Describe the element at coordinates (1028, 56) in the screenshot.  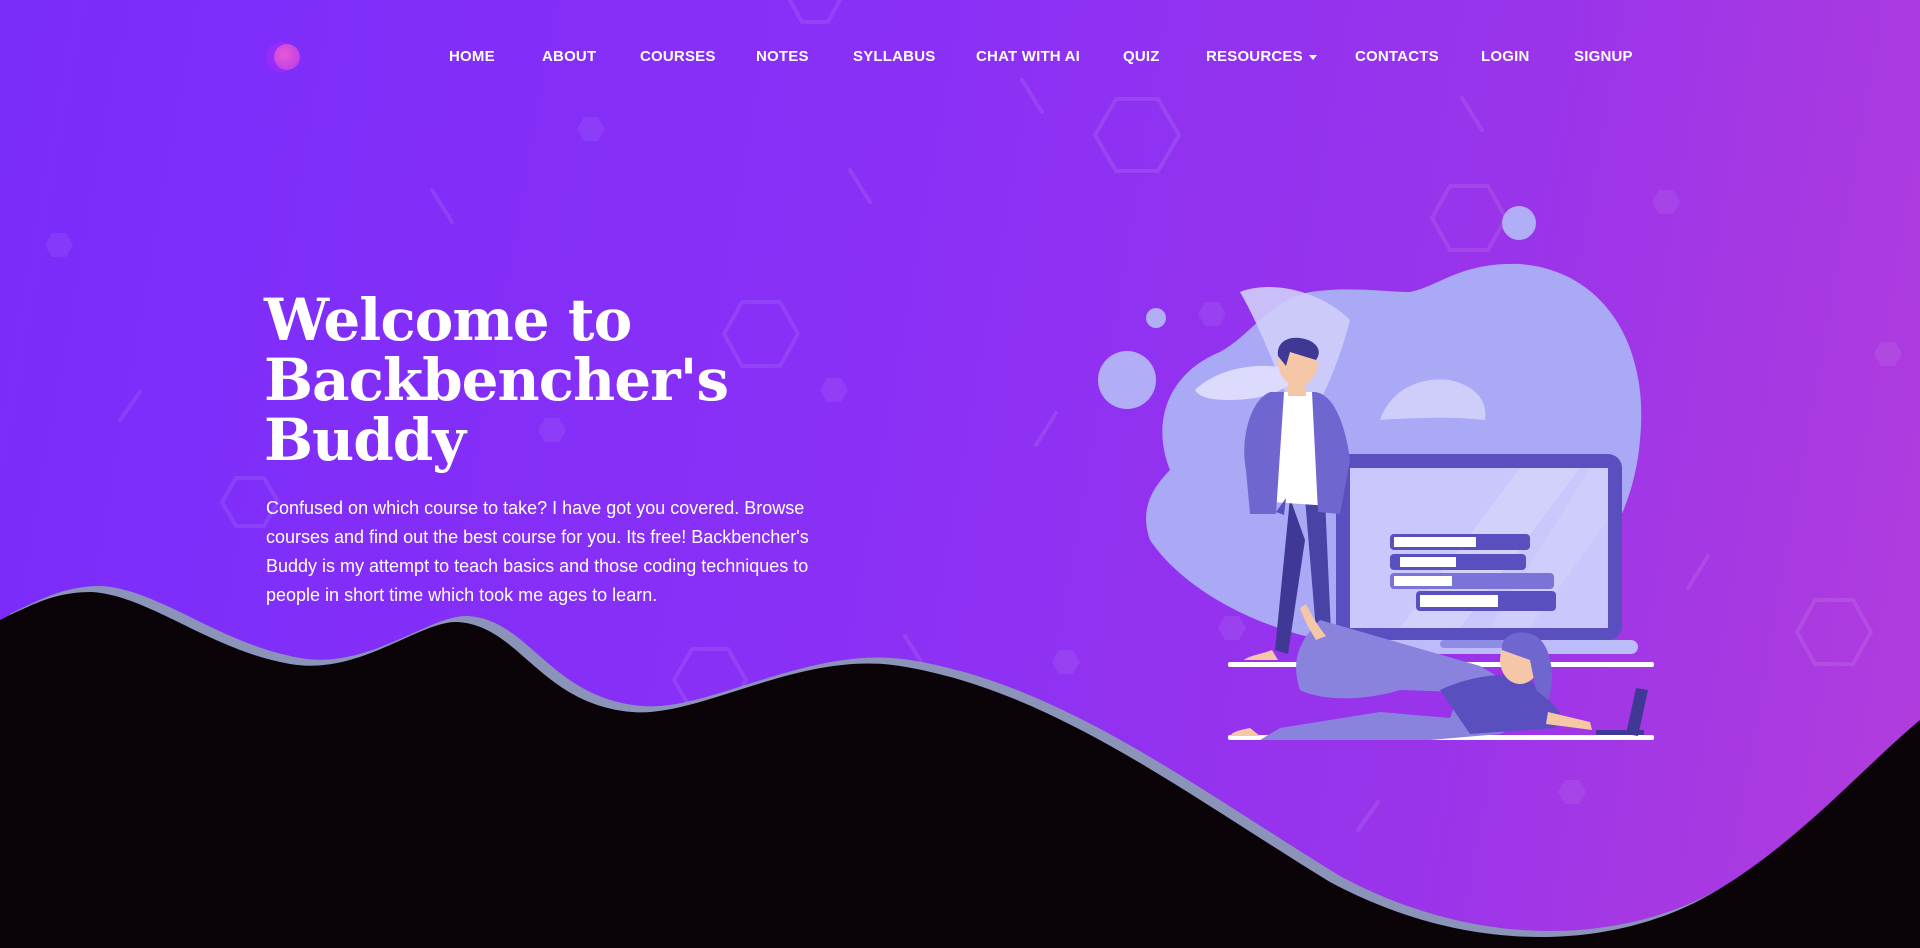
I see `nav-item-chat-with-ai: CHAT WITH AI` at that location.